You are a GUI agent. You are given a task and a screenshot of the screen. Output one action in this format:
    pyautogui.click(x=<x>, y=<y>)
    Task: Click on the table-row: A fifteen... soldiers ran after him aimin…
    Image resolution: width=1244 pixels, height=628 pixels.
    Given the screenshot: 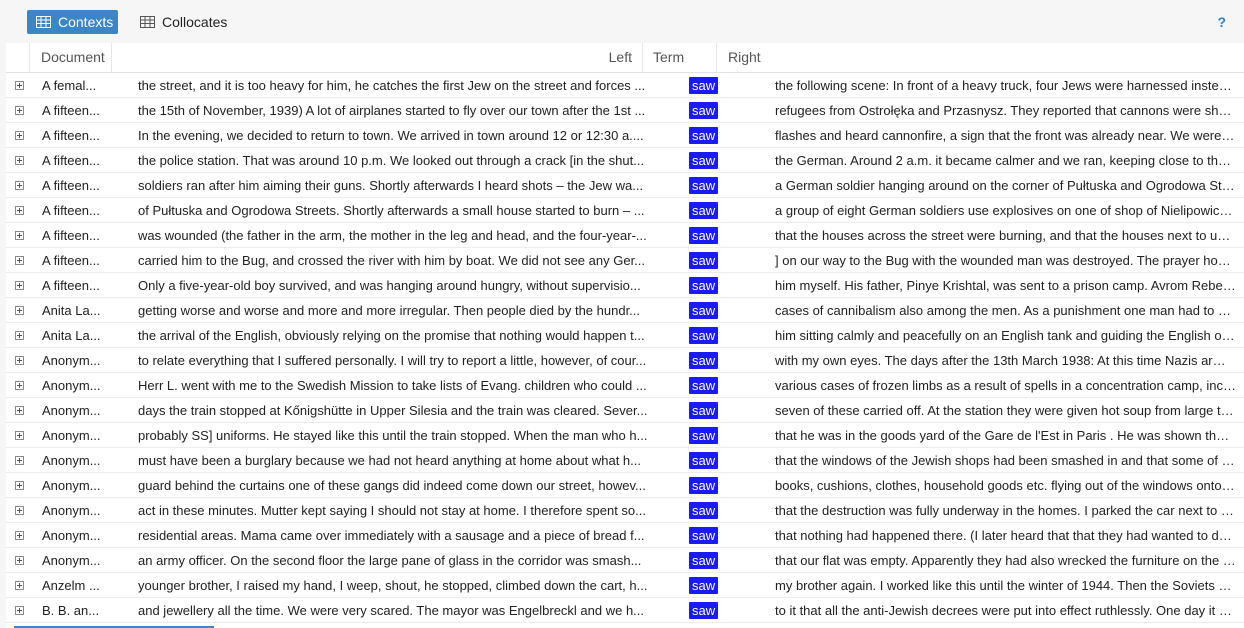 What is the action you would take?
    pyautogui.click(x=625, y=185)
    